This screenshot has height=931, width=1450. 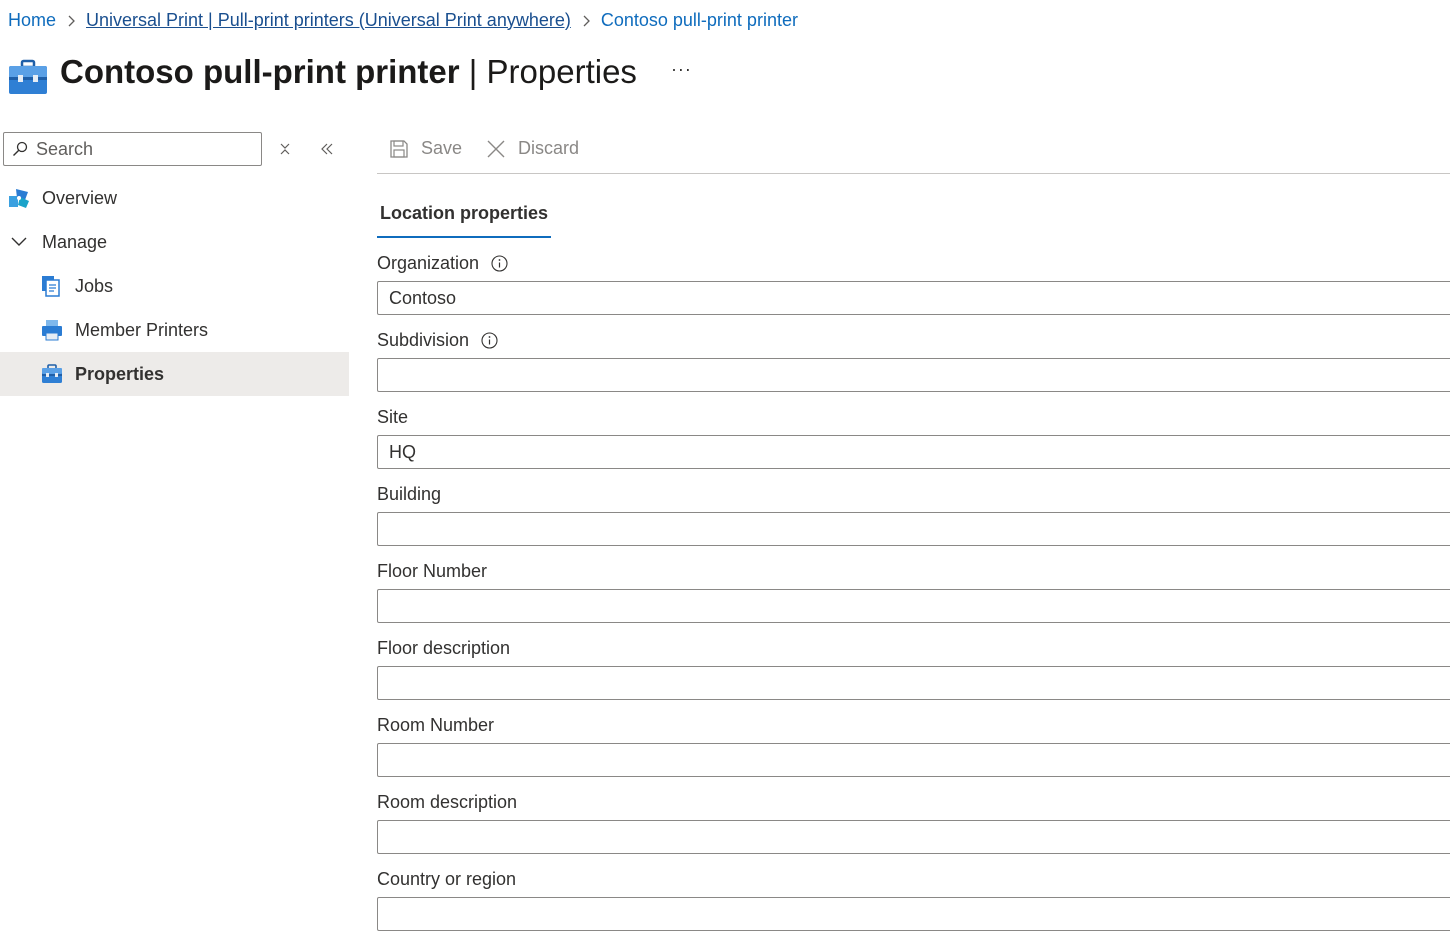 What do you see at coordinates (913, 452) in the screenshot?
I see `site-input` at bounding box center [913, 452].